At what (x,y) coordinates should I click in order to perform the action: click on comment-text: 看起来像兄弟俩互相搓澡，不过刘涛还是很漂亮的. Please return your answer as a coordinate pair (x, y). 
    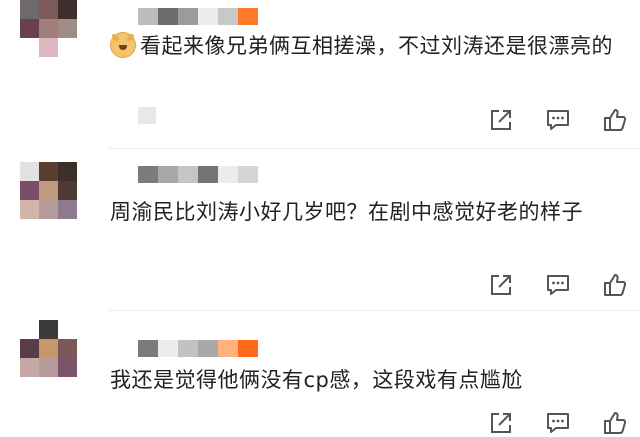
    Looking at the image, I should click on (370, 46).